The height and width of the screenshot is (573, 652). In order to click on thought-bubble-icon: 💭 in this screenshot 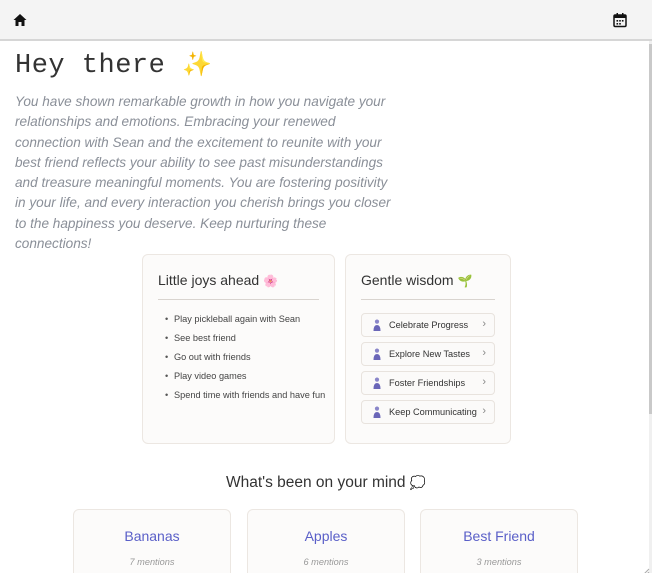, I will do `click(418, 483)`.